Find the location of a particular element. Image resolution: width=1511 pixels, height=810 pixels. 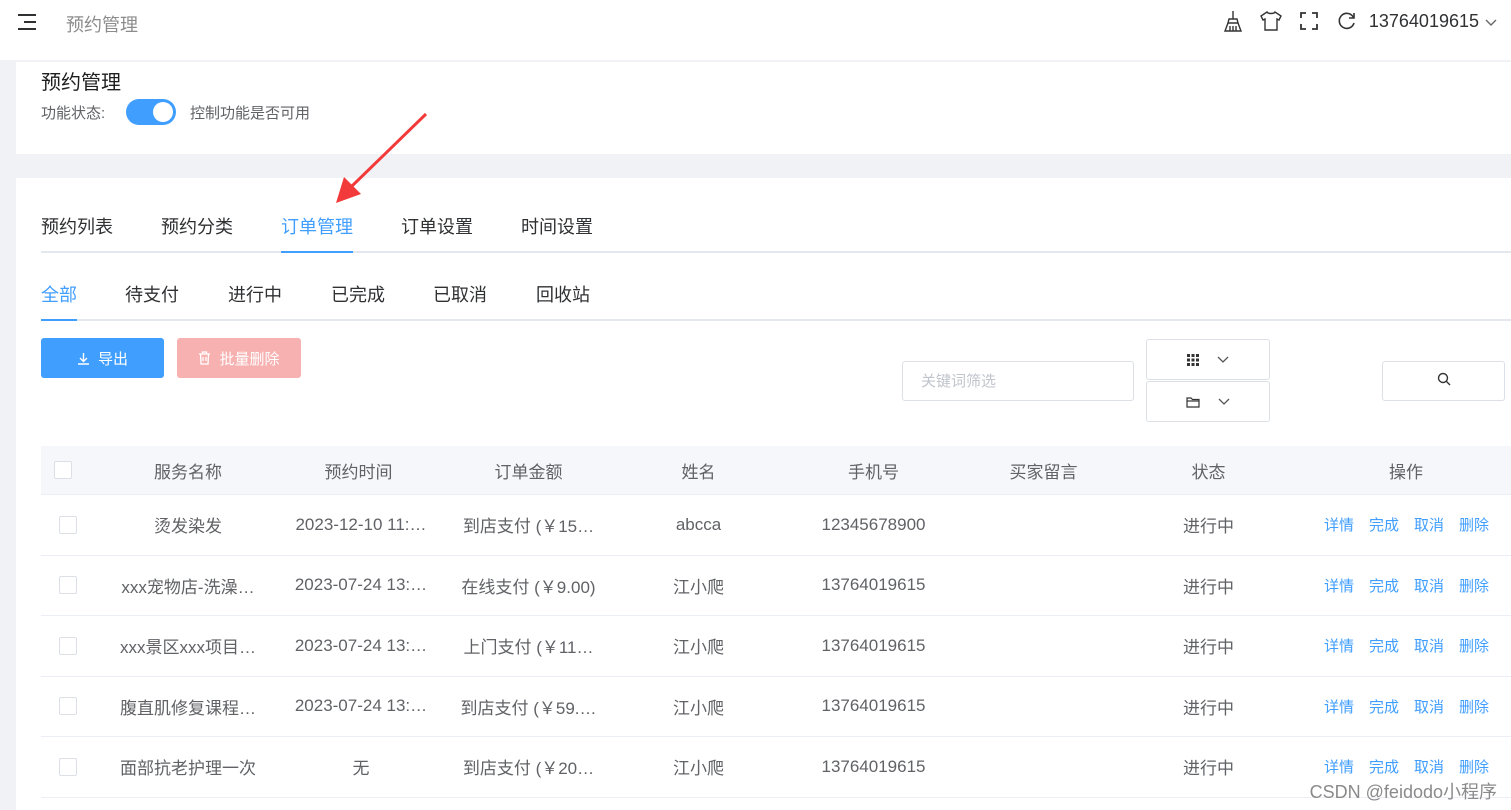

keyword-filter-input is located at coordinates (1018, 381).